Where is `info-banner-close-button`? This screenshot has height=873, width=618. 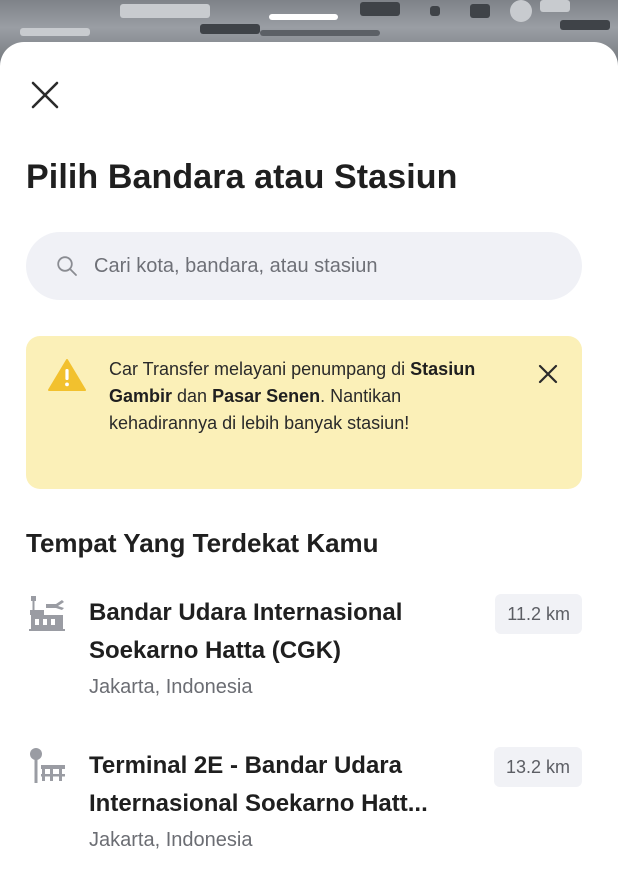
info-banner-close-button is located at coordinates (548, 374).